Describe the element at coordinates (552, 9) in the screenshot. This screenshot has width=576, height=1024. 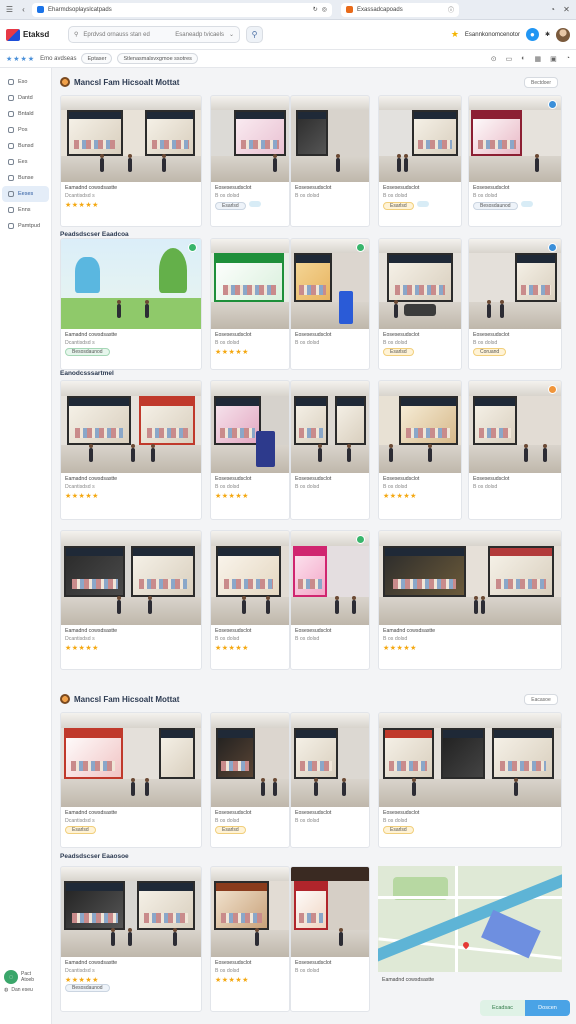
I see `bell-icon: ◔` at that location.